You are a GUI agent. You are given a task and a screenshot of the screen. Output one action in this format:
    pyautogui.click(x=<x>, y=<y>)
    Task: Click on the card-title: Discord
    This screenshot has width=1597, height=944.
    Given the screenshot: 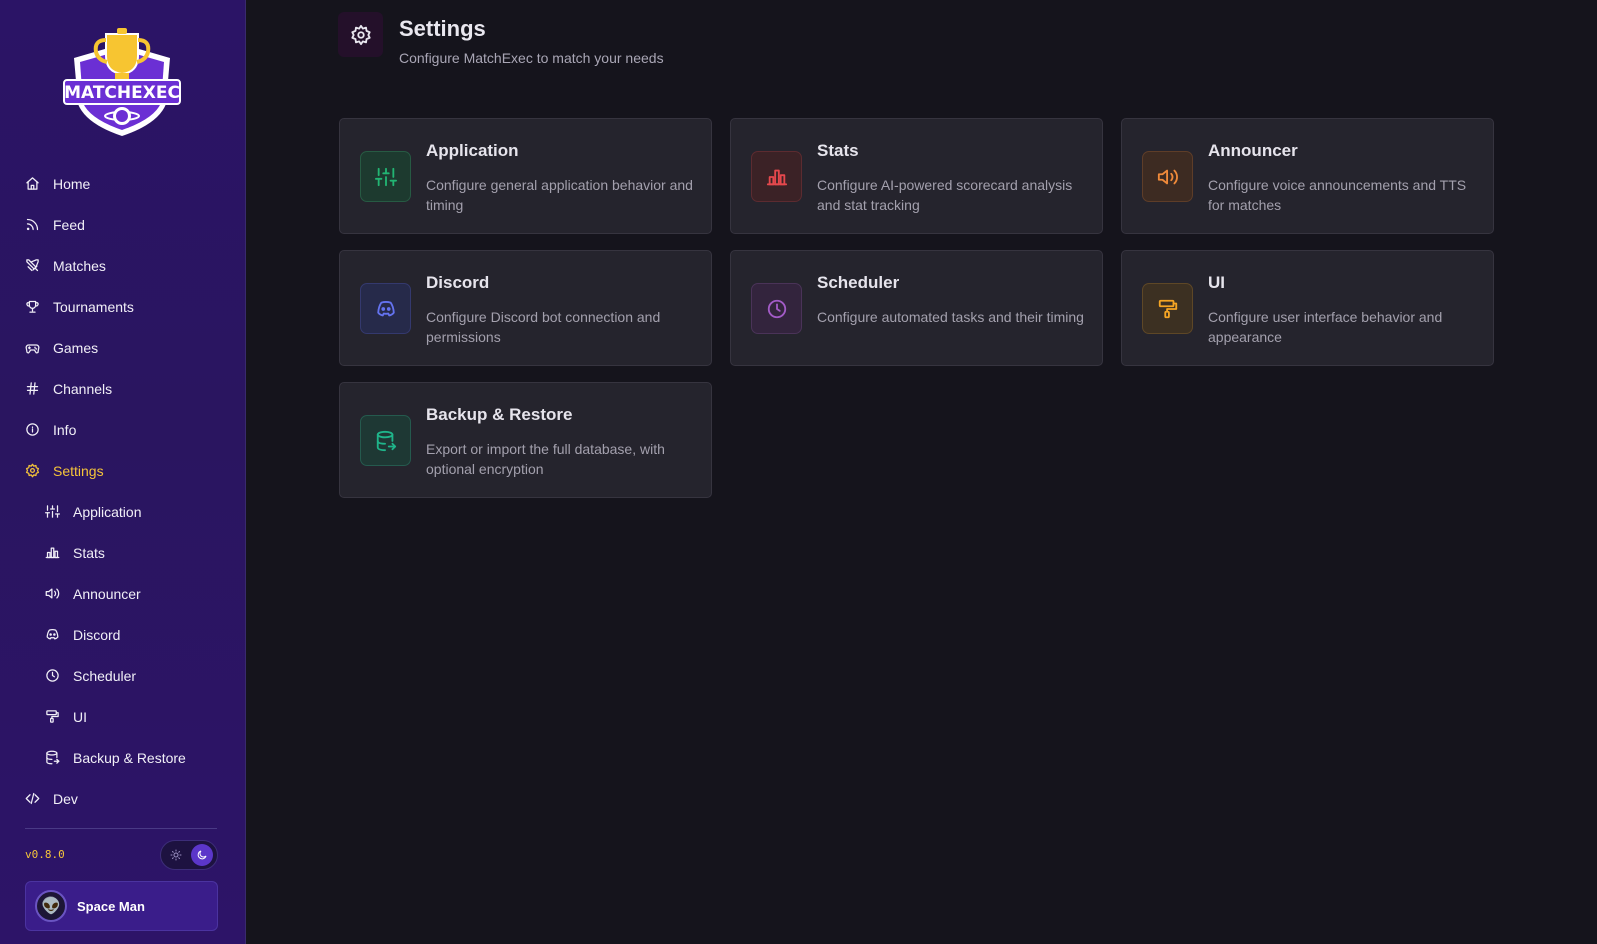 What is the action you would take?
    pyautogui.click(x=458, y=282)
    